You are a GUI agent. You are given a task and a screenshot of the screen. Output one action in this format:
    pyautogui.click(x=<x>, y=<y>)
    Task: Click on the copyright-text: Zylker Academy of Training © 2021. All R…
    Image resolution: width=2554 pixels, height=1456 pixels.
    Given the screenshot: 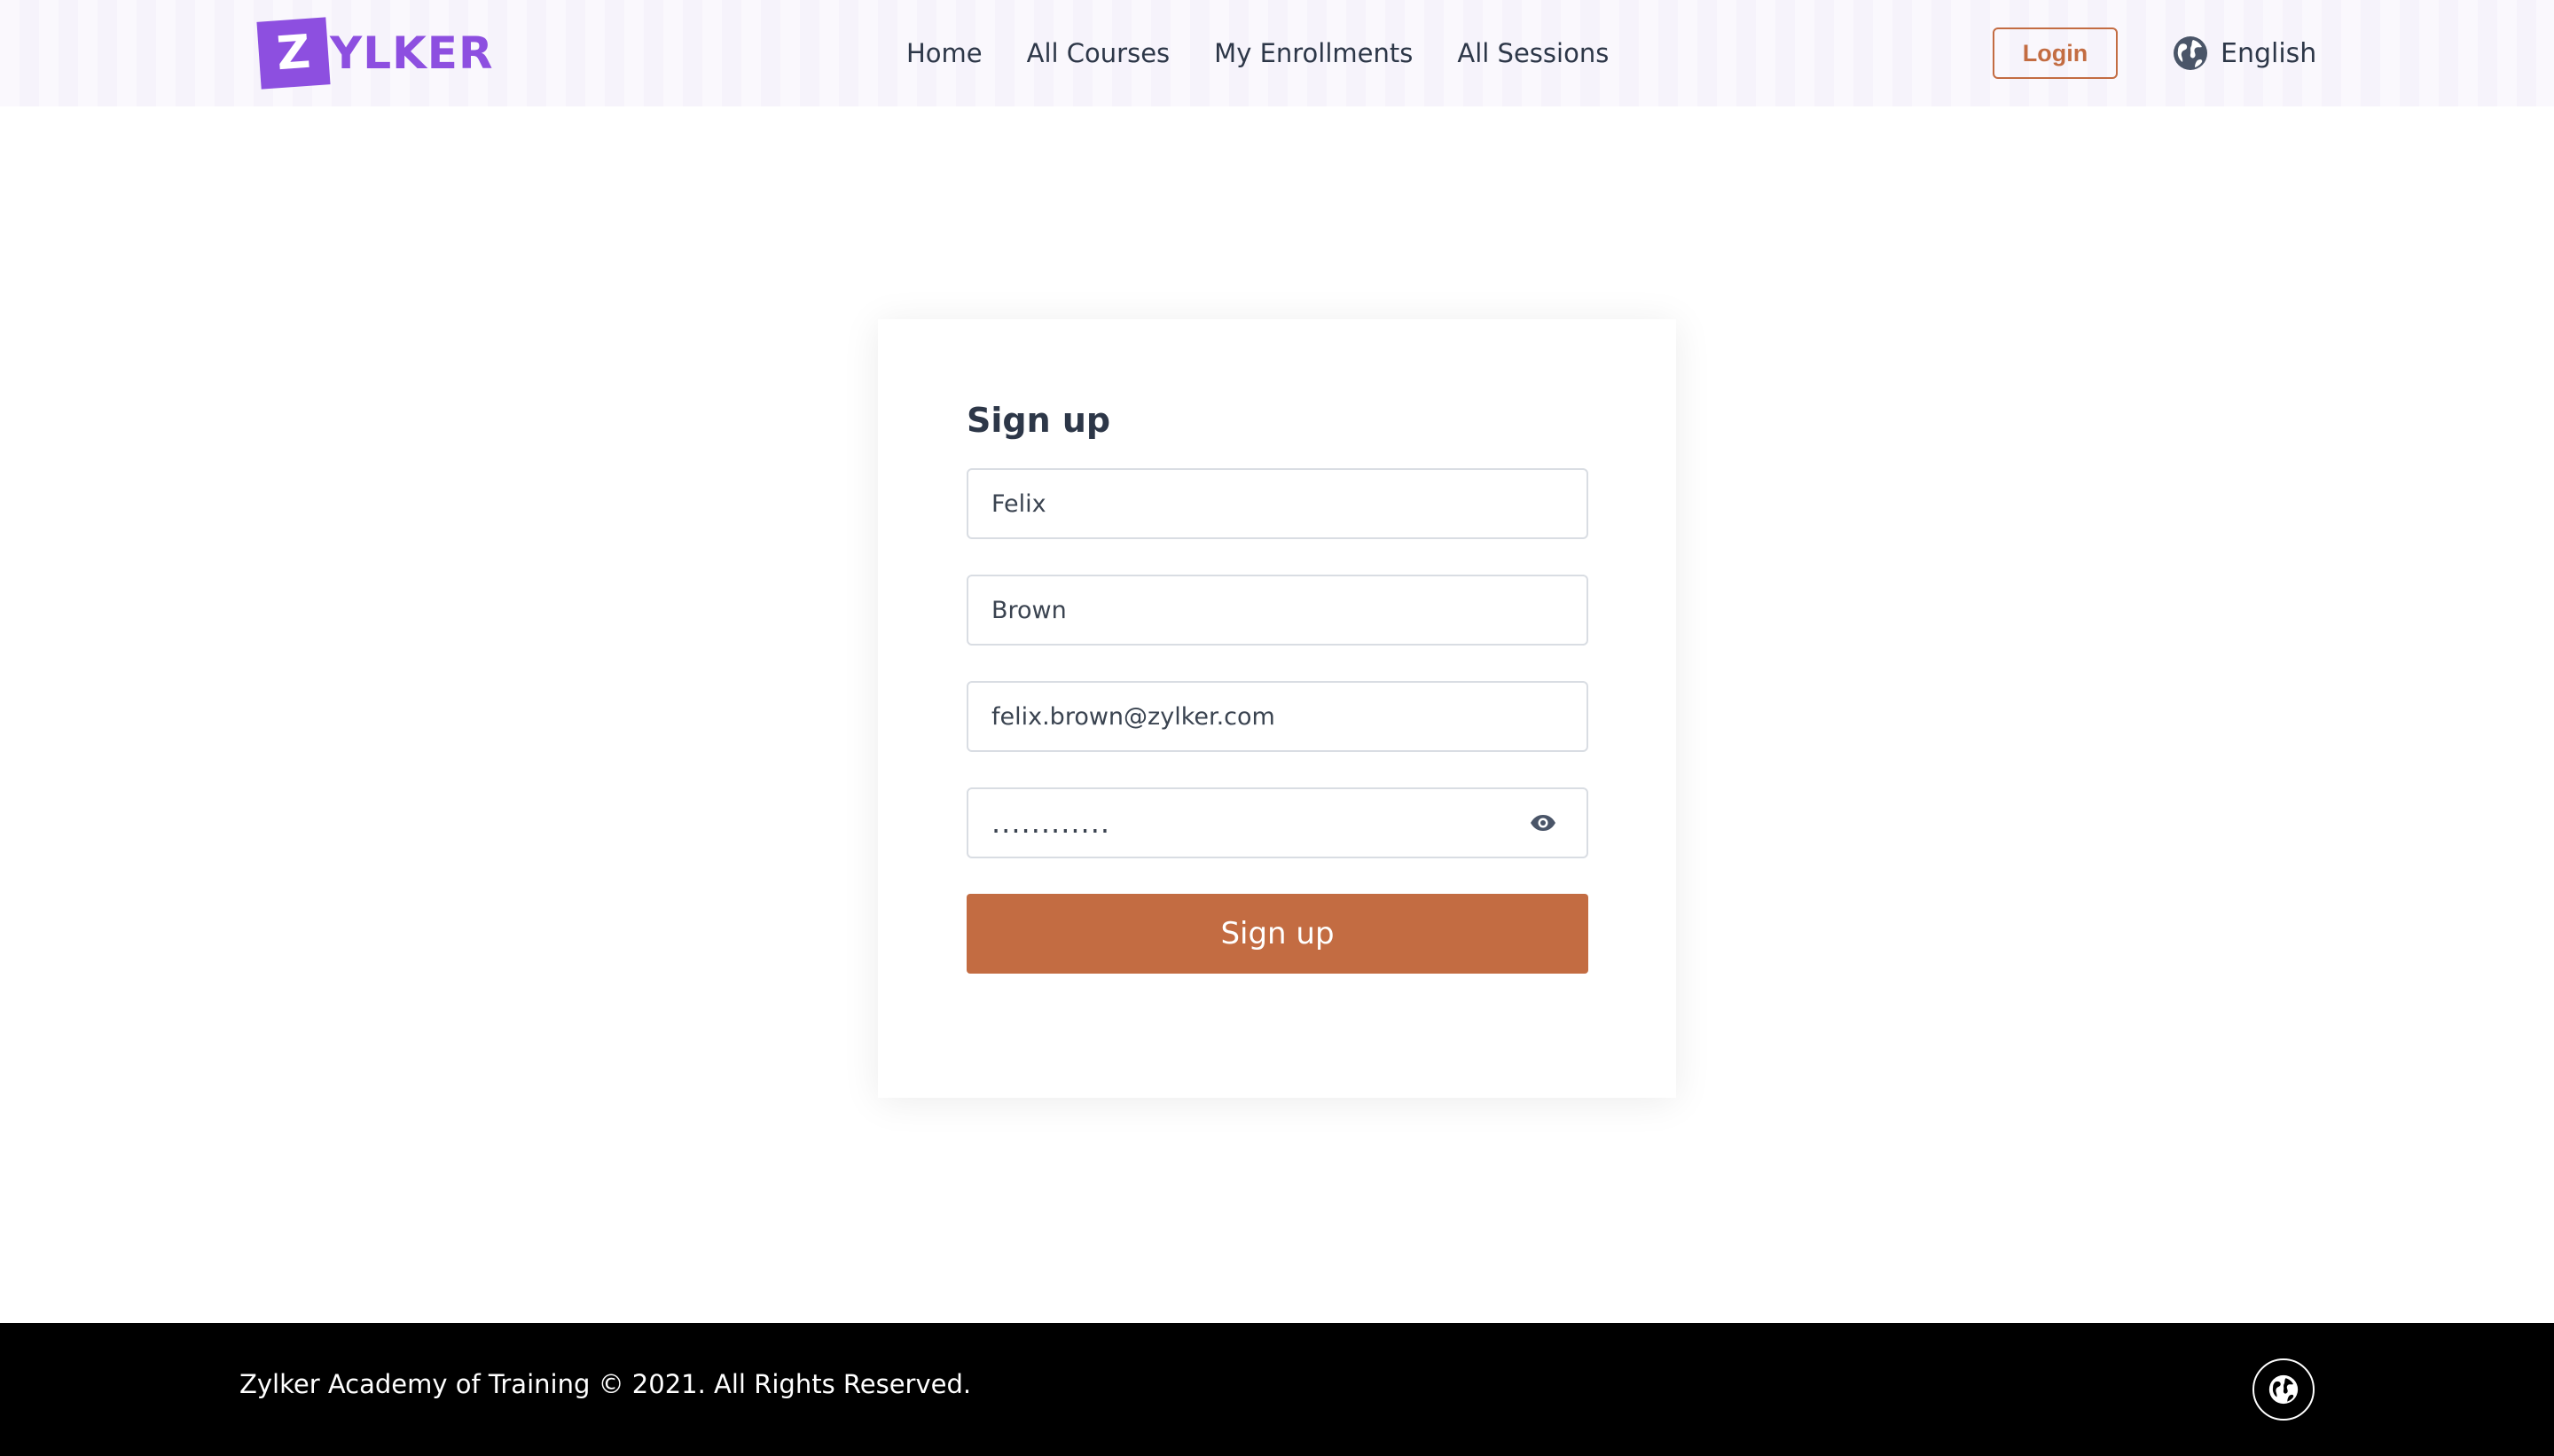 What is the action you would take?
    pyautogui.click(x=605, y=1384)
    